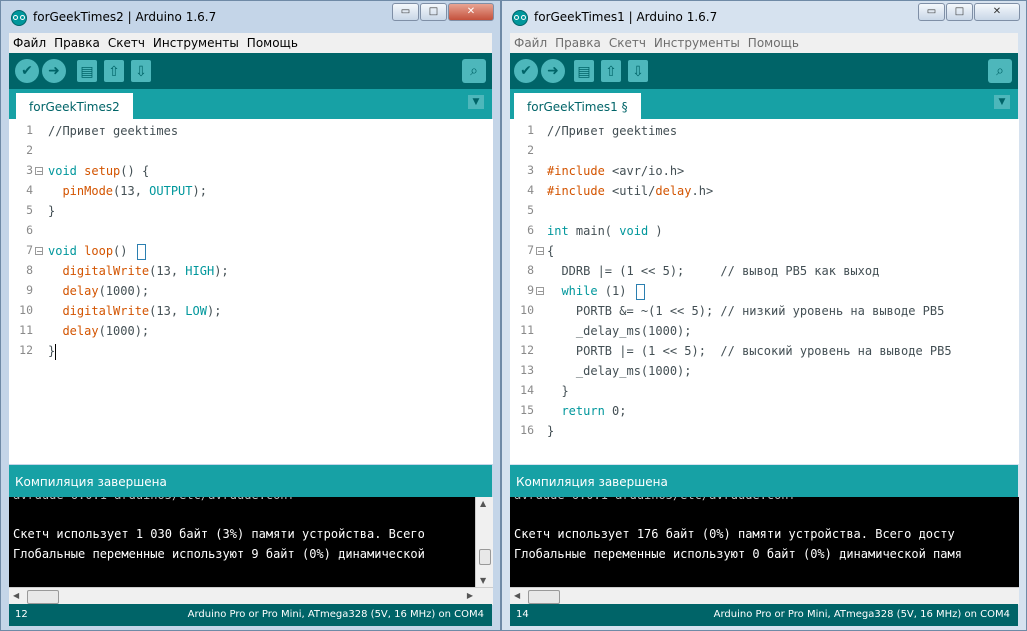  Describe the element at coordinates (749, 411) in the screenshot. I see `code-line: return 0;` at that location.